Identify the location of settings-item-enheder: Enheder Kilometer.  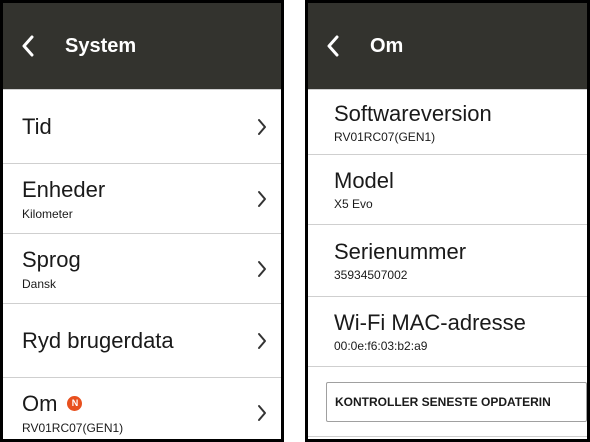
(142, 199).